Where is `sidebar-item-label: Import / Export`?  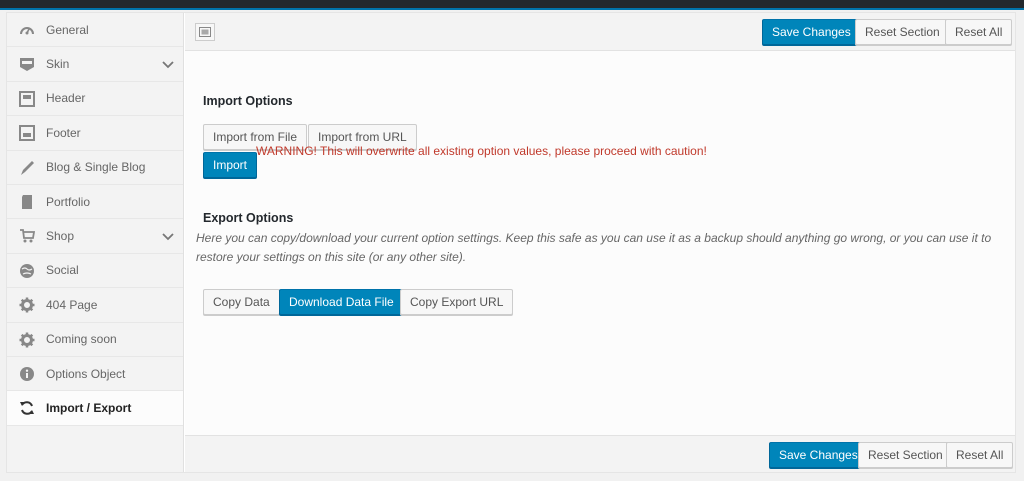
sidebar-item-label: Import / Export is located at coordinates (89, 407).